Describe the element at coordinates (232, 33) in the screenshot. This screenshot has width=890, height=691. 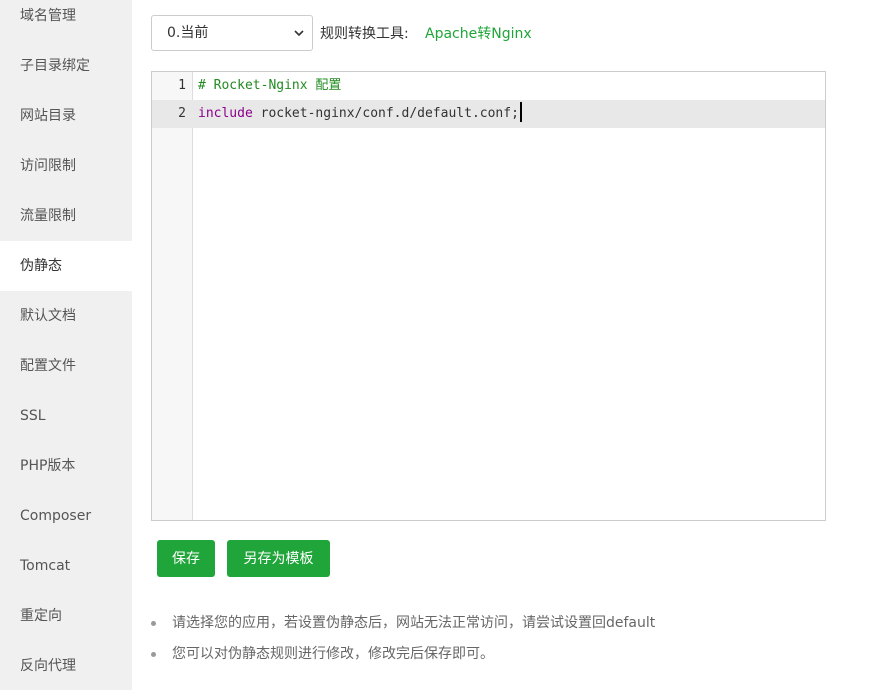
I see `version-select: 0.当前` at that location.